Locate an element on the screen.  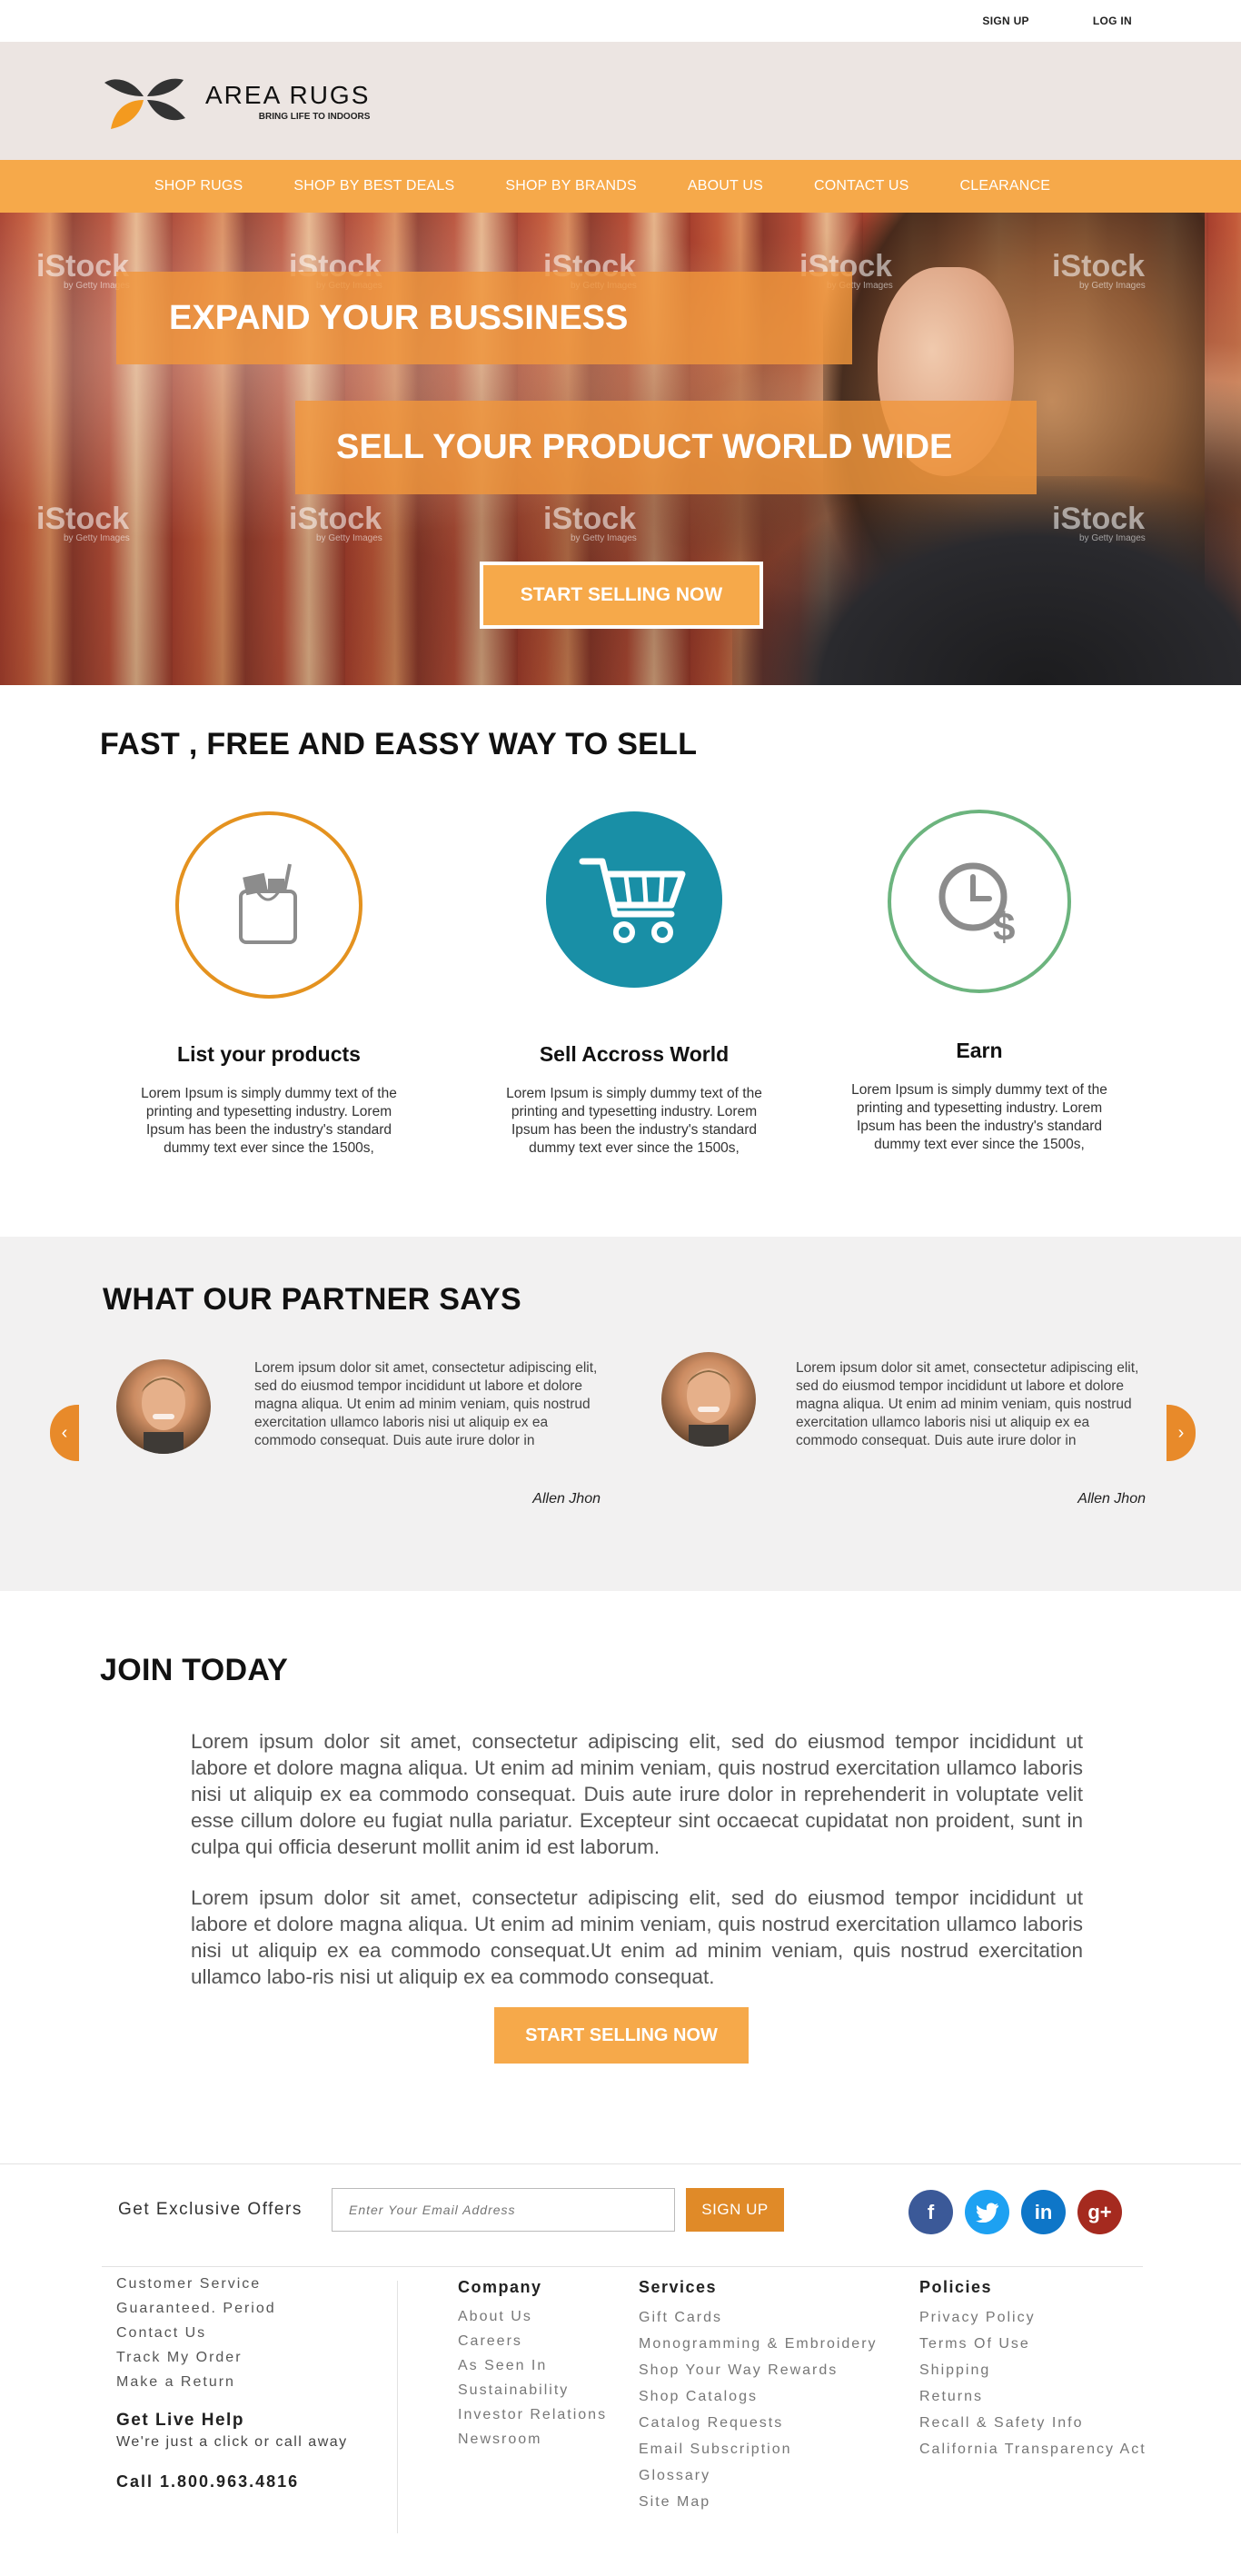
footer-link: Monogramming & Embroidery is located at coordinates (758, 2344).